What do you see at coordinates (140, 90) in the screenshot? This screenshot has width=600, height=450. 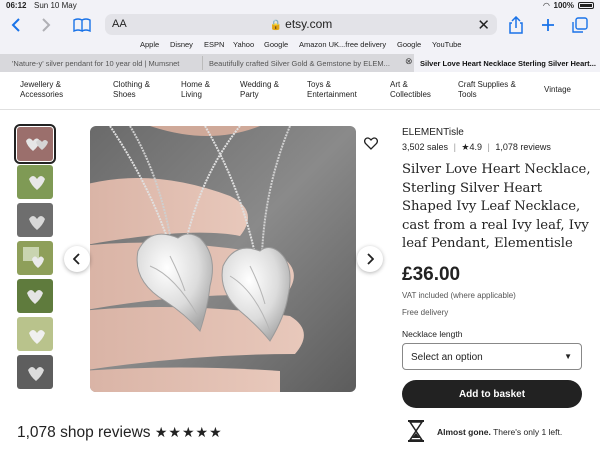 I see `category-clothing: Clothing & Shoes` at bounding box center [140, 90].